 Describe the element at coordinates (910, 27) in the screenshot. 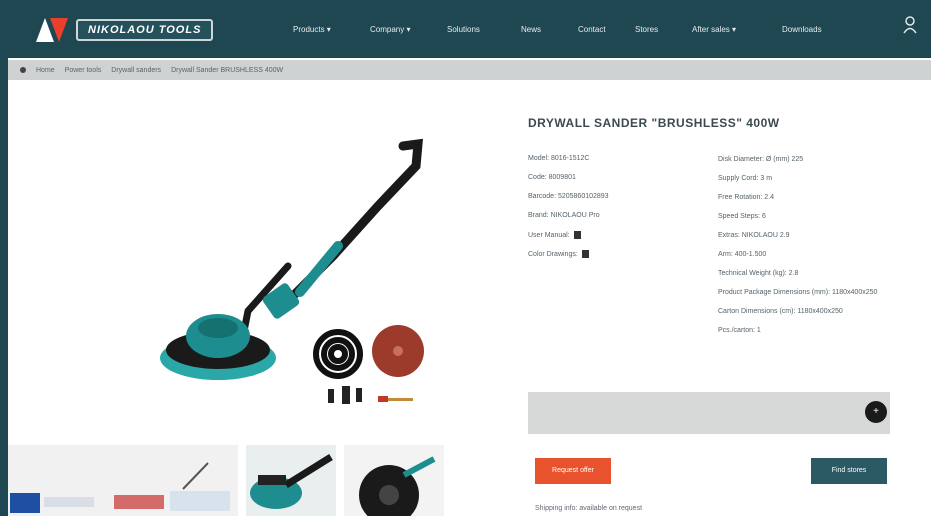

I see `user-icon` at that location.